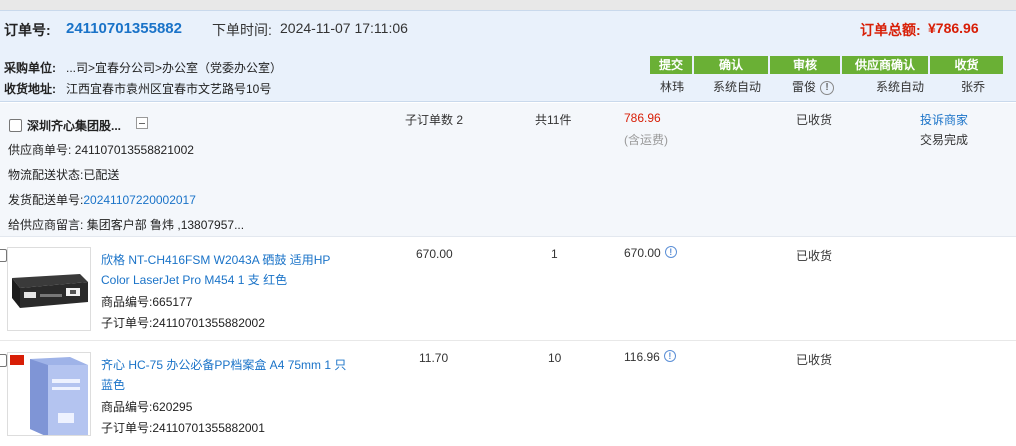 The image size is (1016, 446). I want to click on order-time-value: 2024-11-07 17:11:06, so click(344, 28).